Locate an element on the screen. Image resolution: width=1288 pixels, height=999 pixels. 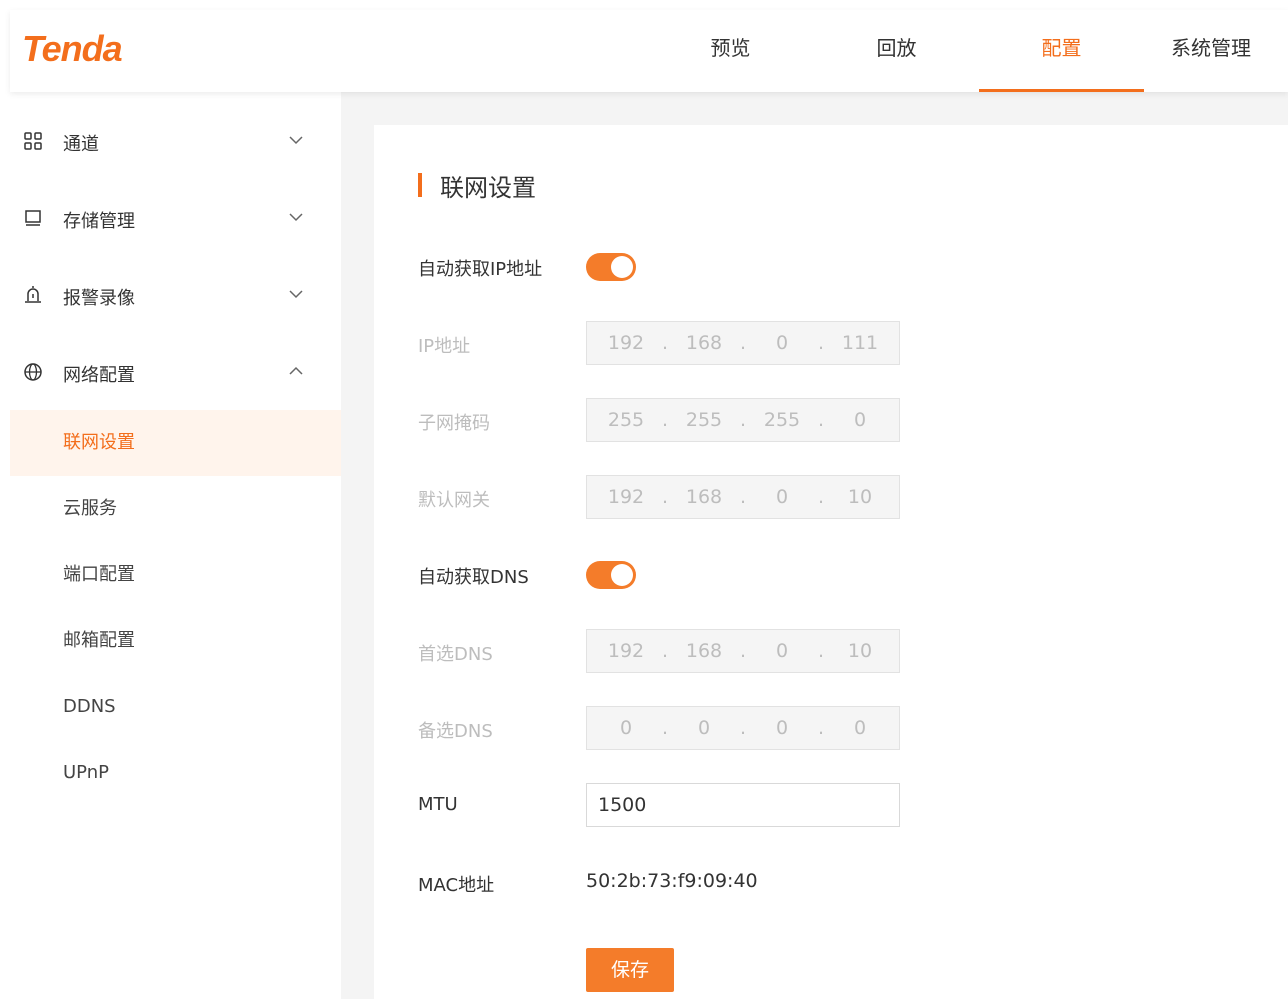
primary-dns-label: 首选DNS is located at coordinates (455, 654).